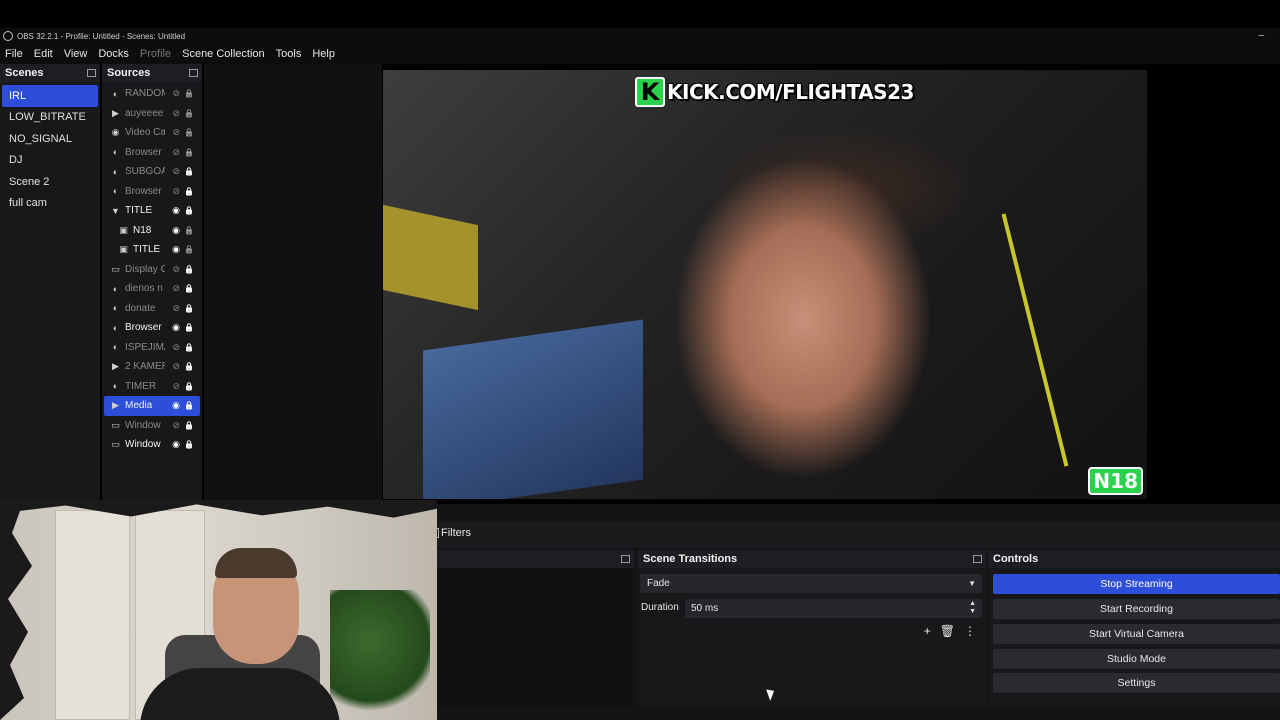  I want to click on stop-streaming-button: Stop Streaming, so click(1136, 584).